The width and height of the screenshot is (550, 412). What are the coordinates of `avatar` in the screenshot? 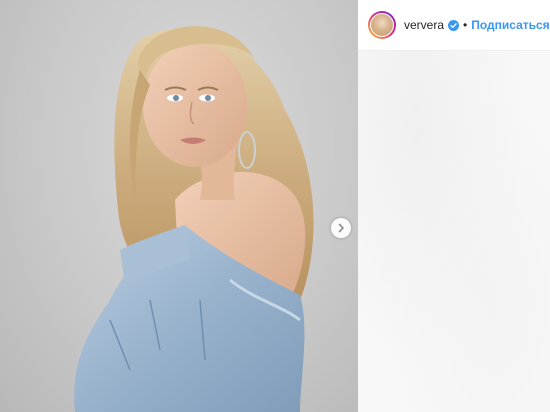 It's located at (382, 25).